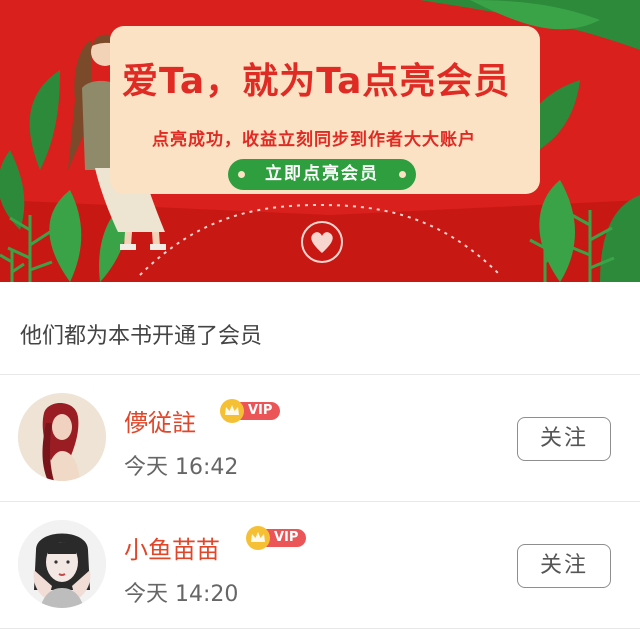 Image resolution: width=640 pixels, height=633 pixels. What do you see at coordinates (141, 336) in the screenshot?
I see `section-title: 他们都为本书开通了会员` at bounding box center [141, 336].